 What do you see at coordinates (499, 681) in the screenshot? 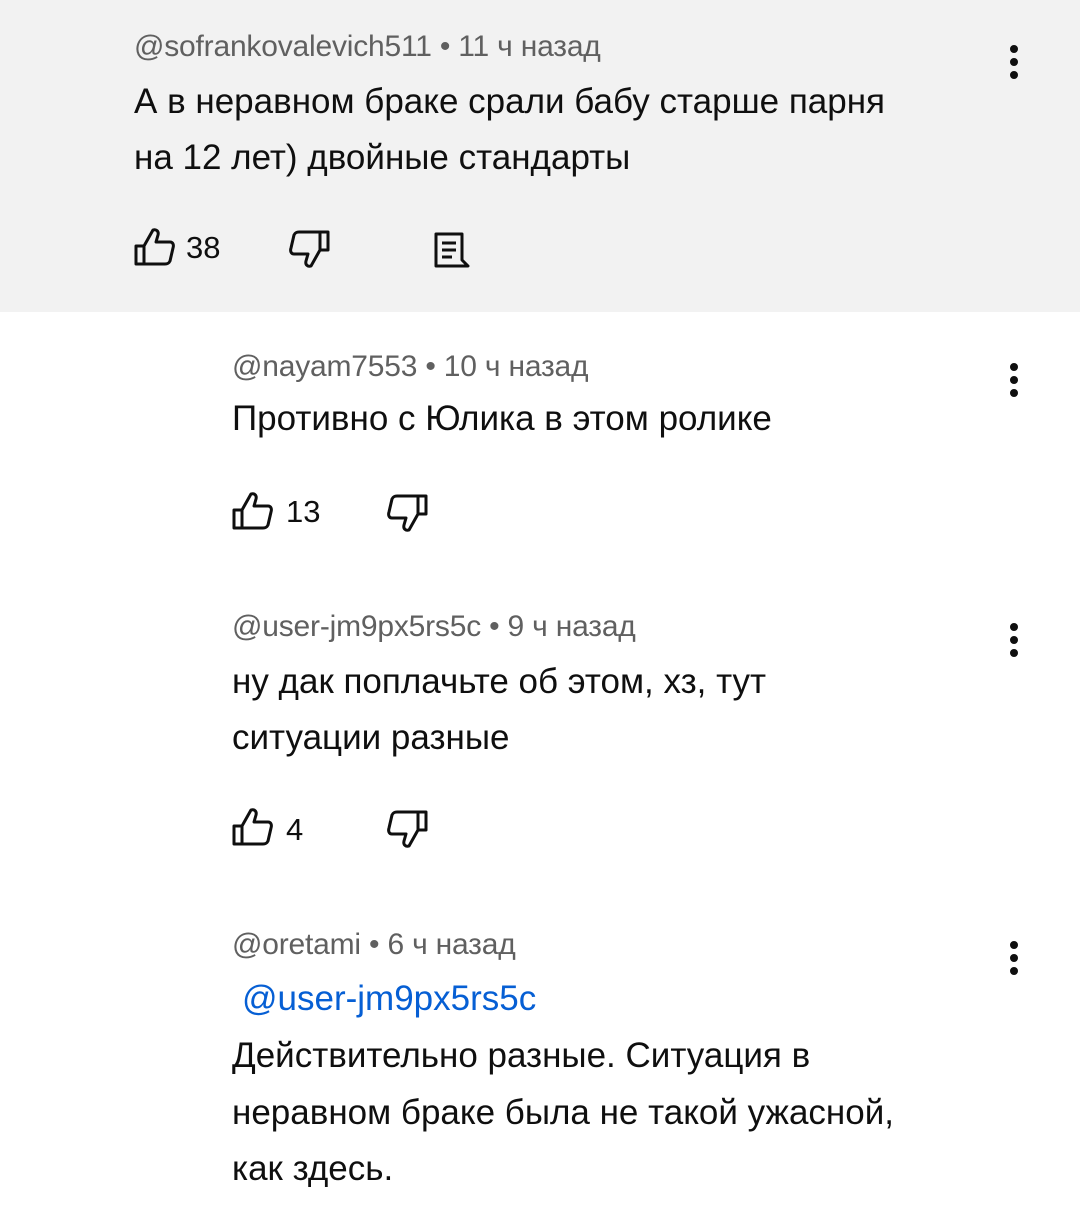
I see `comment-text-line: ну дак поплачьте об этом, хз, тут` at bounding box center [499, 681].